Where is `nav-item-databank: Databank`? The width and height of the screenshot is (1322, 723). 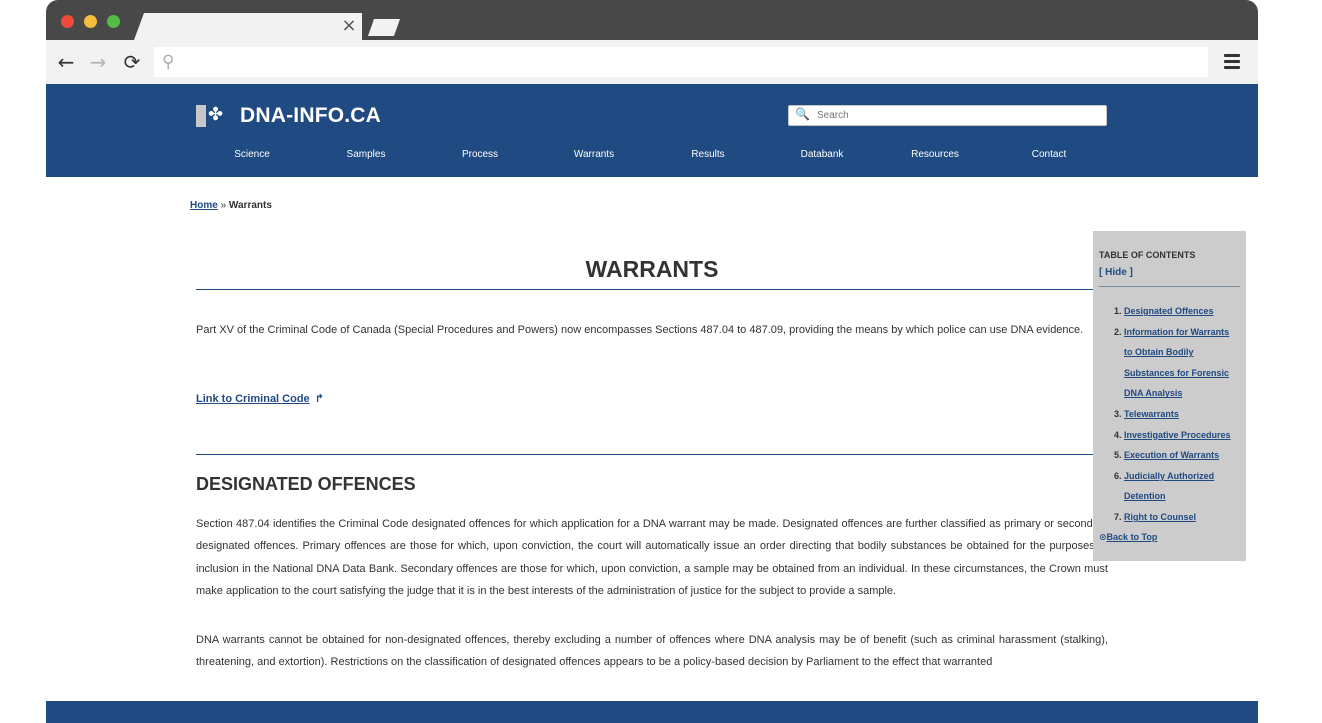
nav-item-databank: Databank is located at coordinates (822, 154).